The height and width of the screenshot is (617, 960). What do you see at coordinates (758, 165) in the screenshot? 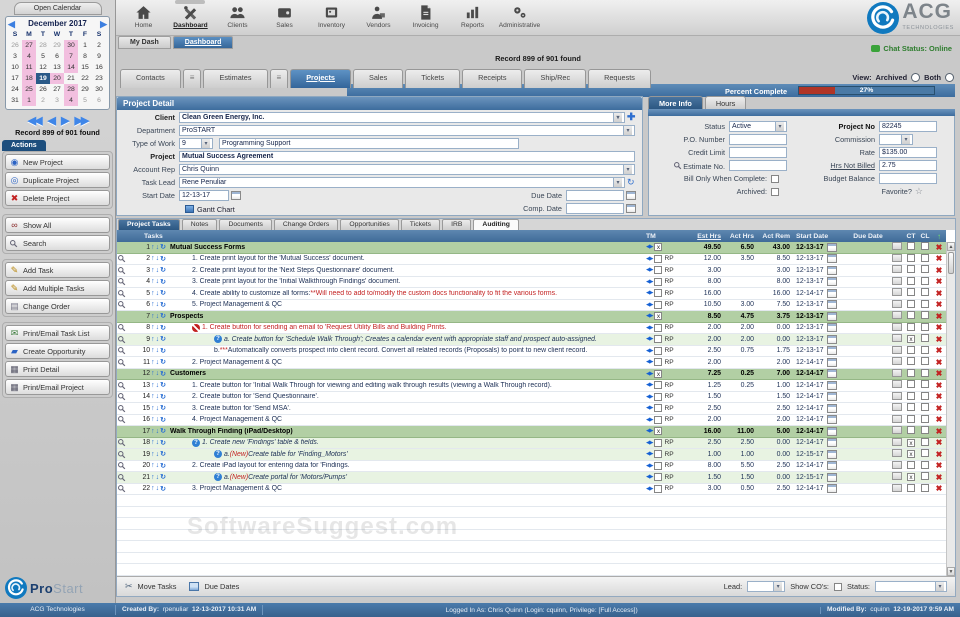
I see `estimate-no-field` at bounding box center [758, 165].